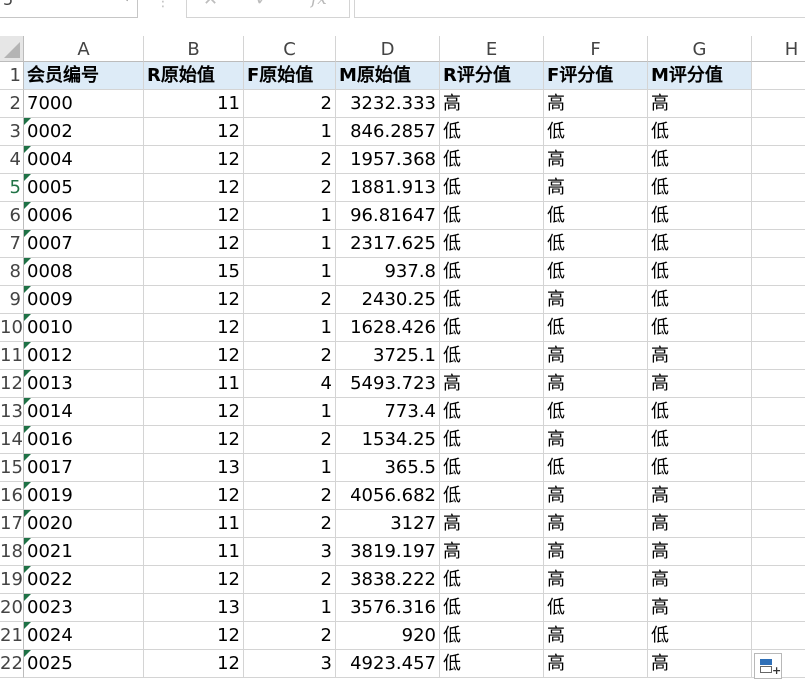 This screenshot has width=805, height=684. I want to click on cell-b18: 11, so click(194, 552).